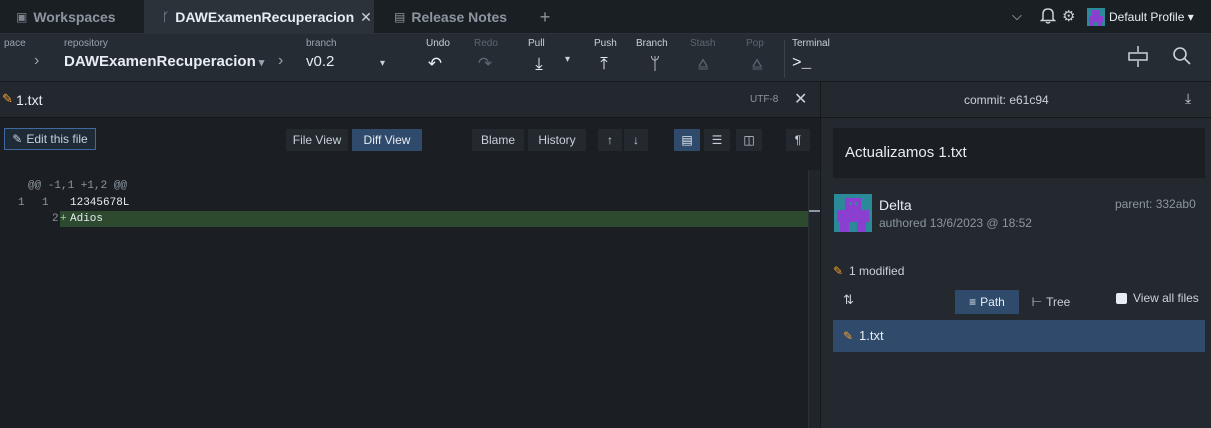 Image resolution: width=1211 pixels, height=428 pixels. What do you see at coordinates (160, 61) in the screenshot?
I see `repository-name: DAWExamenRecuperacion` at bounding box center [160, 61].